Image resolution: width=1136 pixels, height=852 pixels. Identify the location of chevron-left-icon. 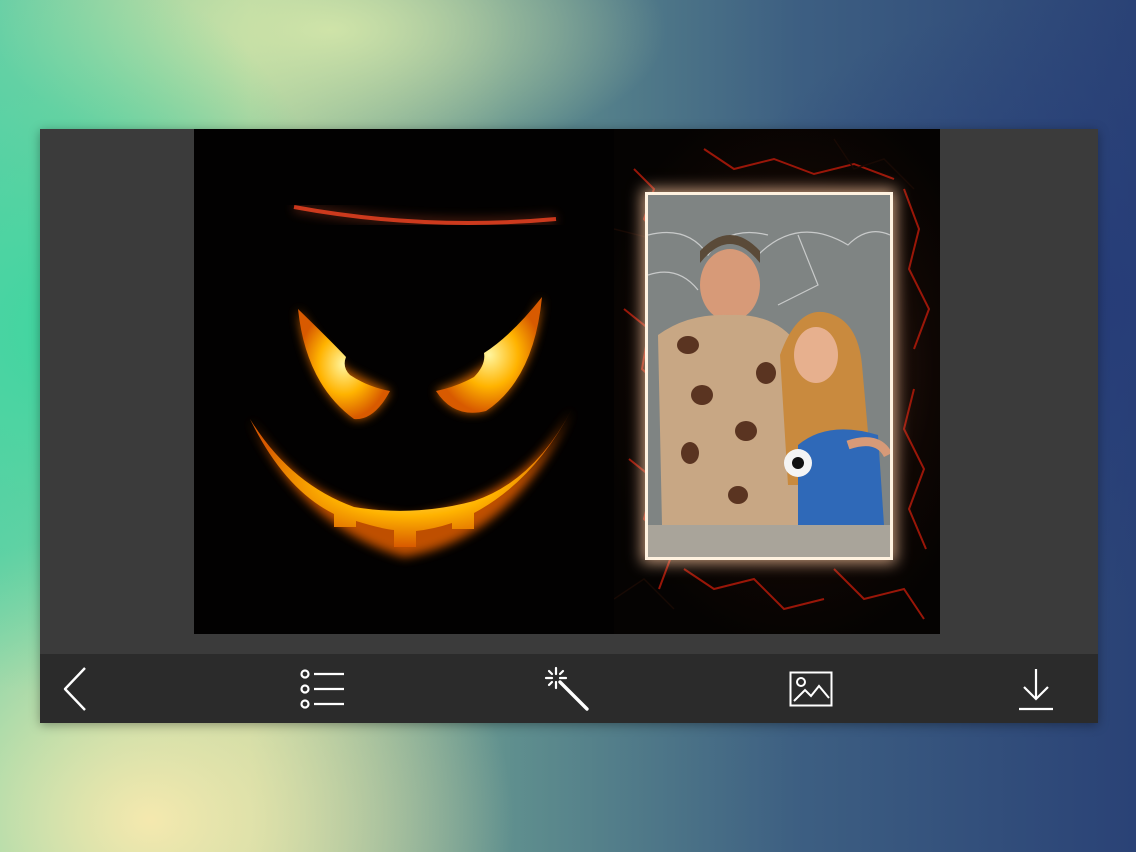
(74, 688).